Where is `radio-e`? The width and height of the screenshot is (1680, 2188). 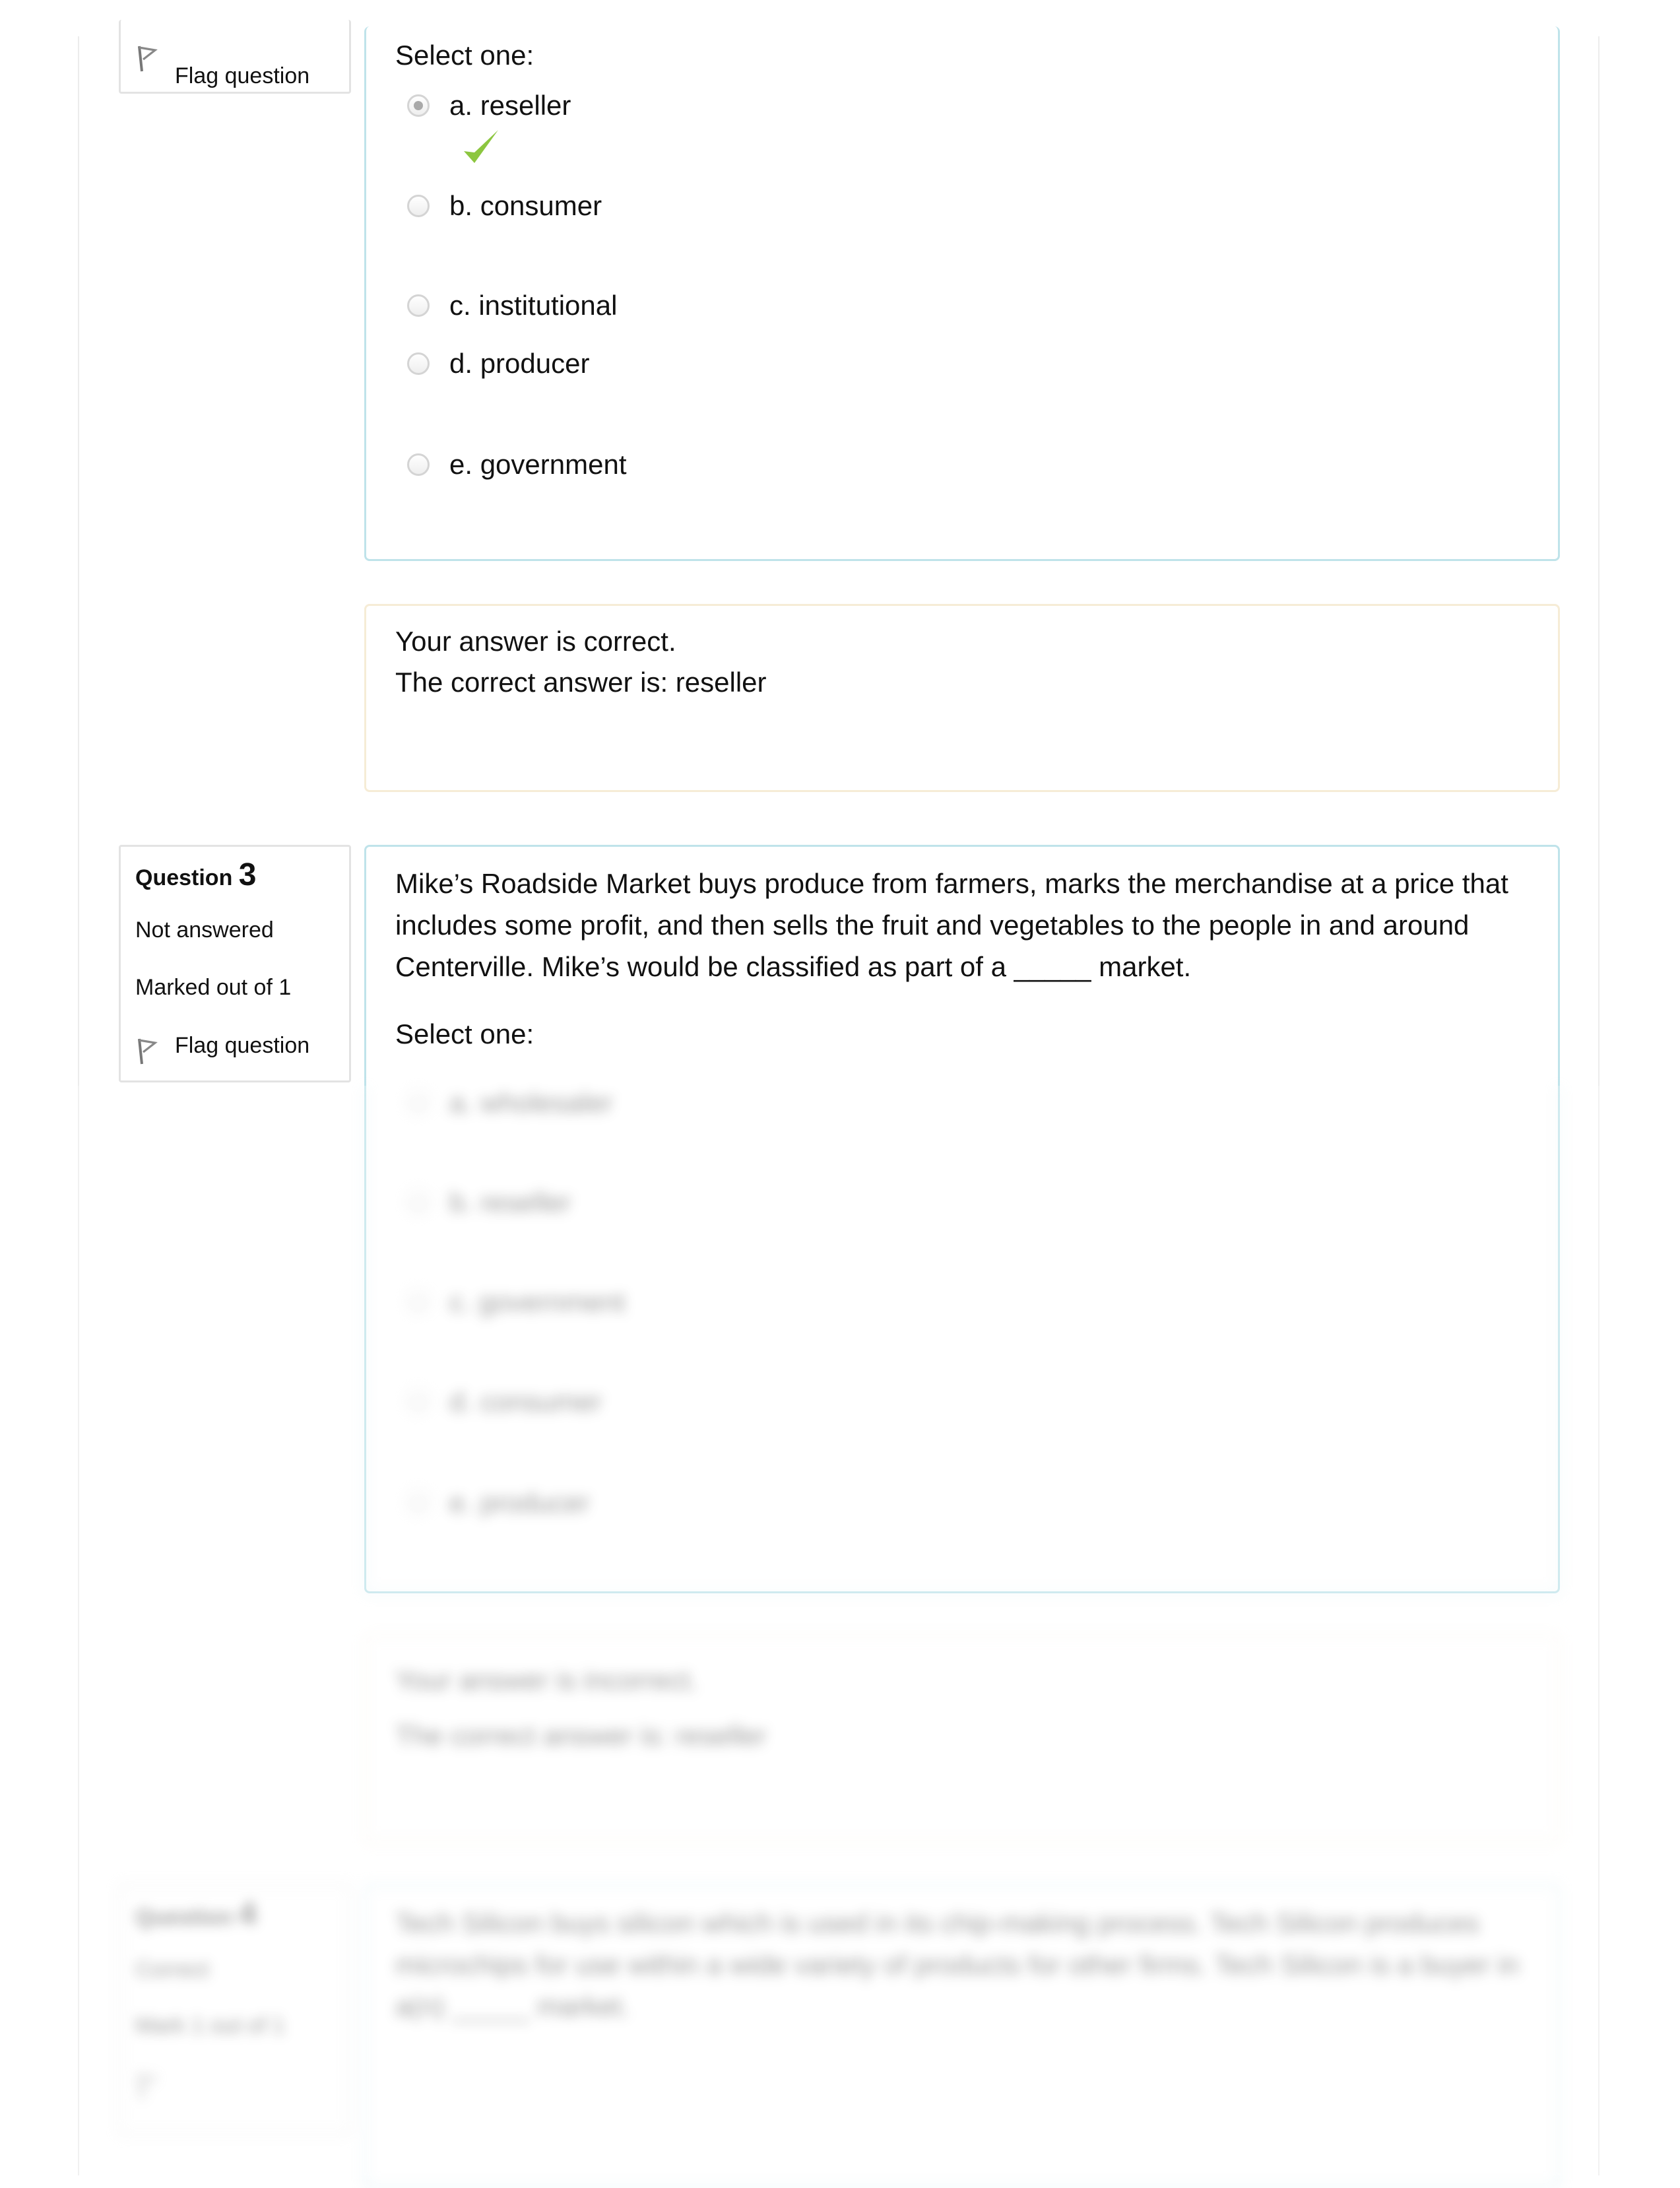
radio-e is located at coordinates (418, 464).